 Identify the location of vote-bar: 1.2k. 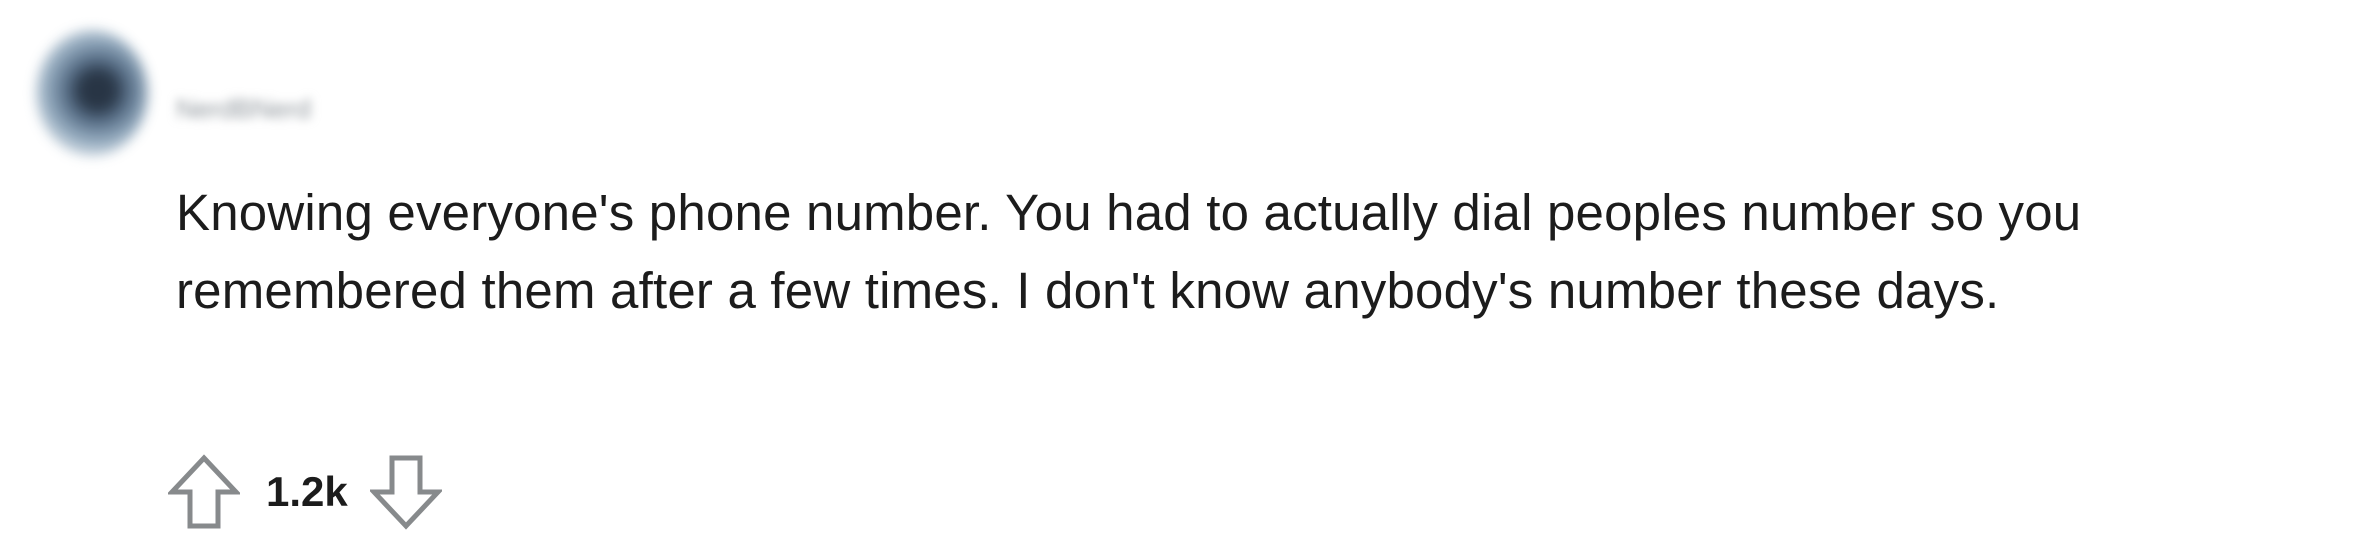
(305, 492).